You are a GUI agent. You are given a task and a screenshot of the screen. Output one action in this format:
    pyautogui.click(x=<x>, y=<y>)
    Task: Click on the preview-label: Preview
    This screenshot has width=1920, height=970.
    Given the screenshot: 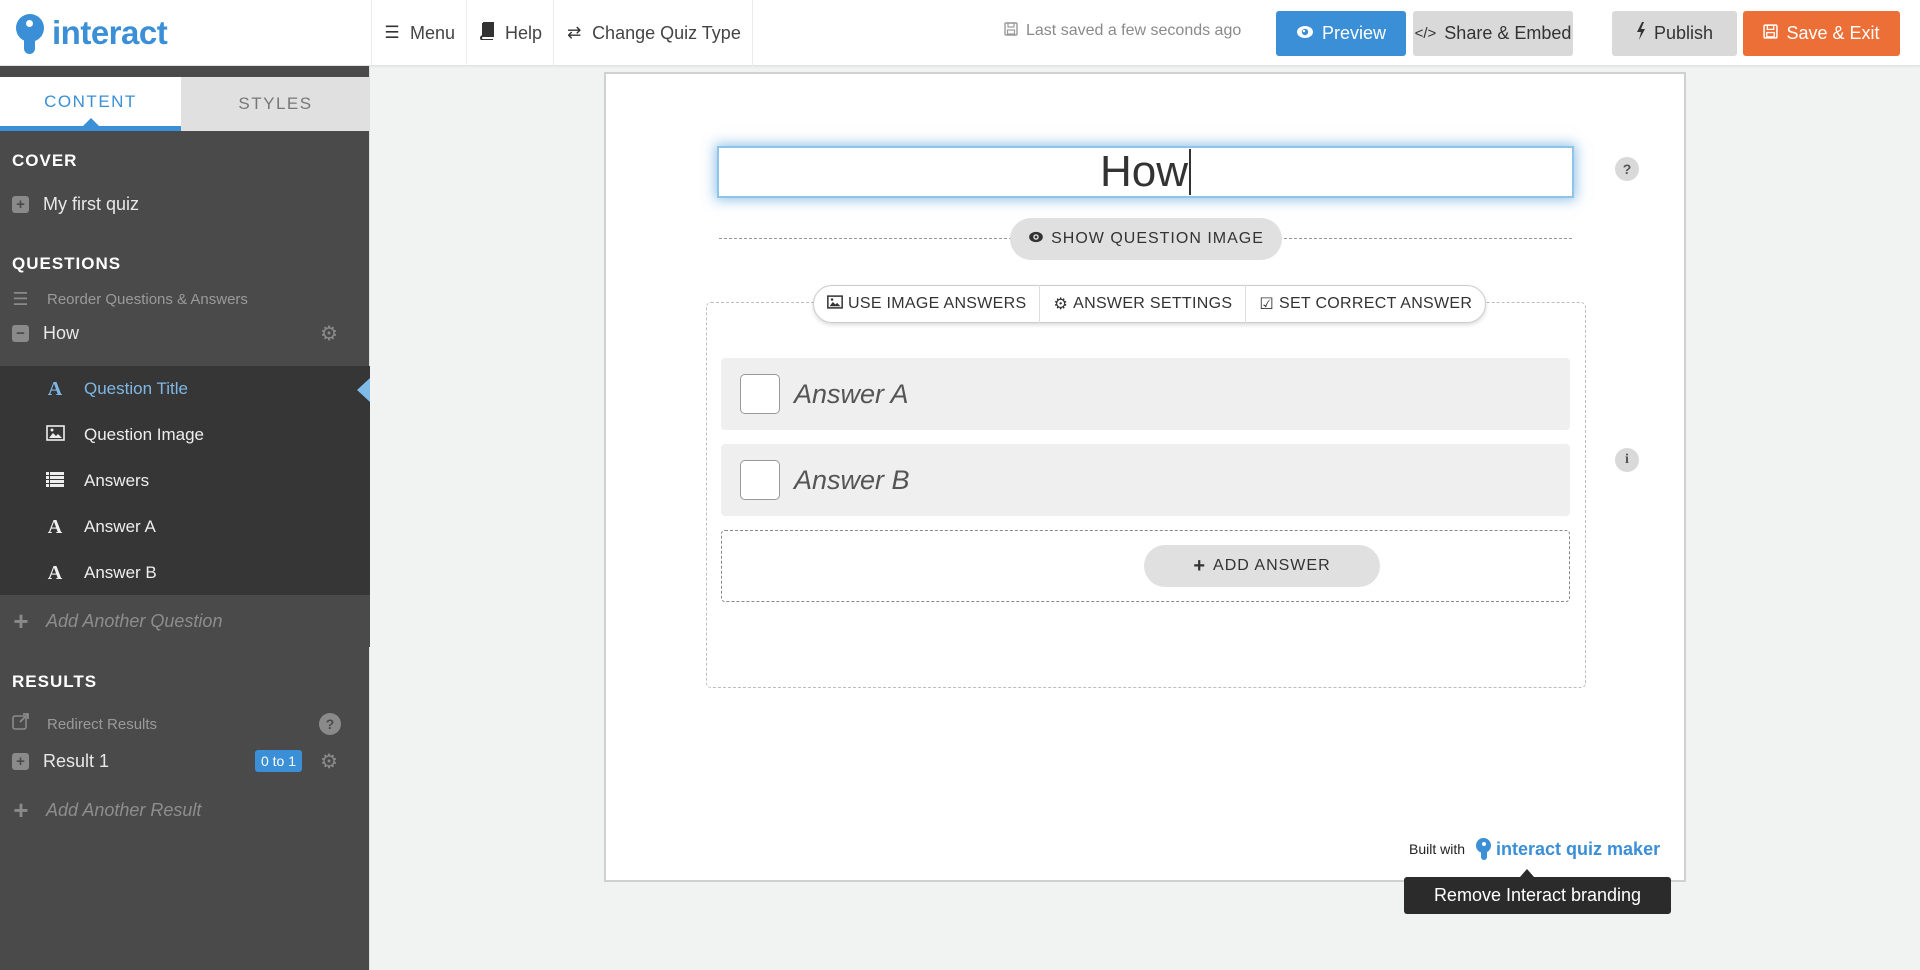 What is the action you would take?
    pyautogui.click(x=1354, y=33)
    